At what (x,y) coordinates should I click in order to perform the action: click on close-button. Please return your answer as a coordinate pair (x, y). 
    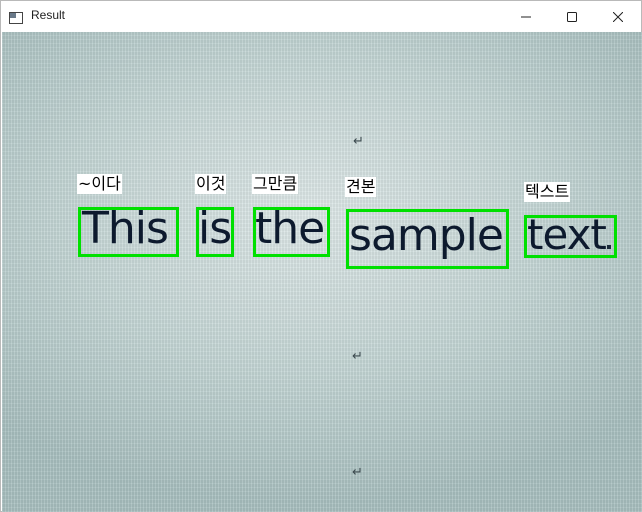
    Looking at the image, I should click on (618, 16).